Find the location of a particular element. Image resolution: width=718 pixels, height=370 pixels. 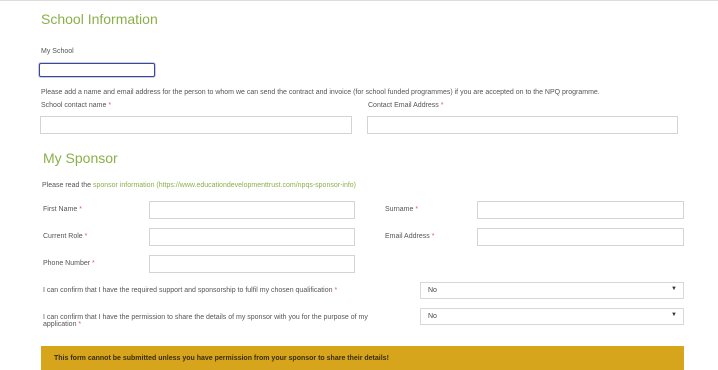

school-contact-name-input is located at coordinates (196, 125).